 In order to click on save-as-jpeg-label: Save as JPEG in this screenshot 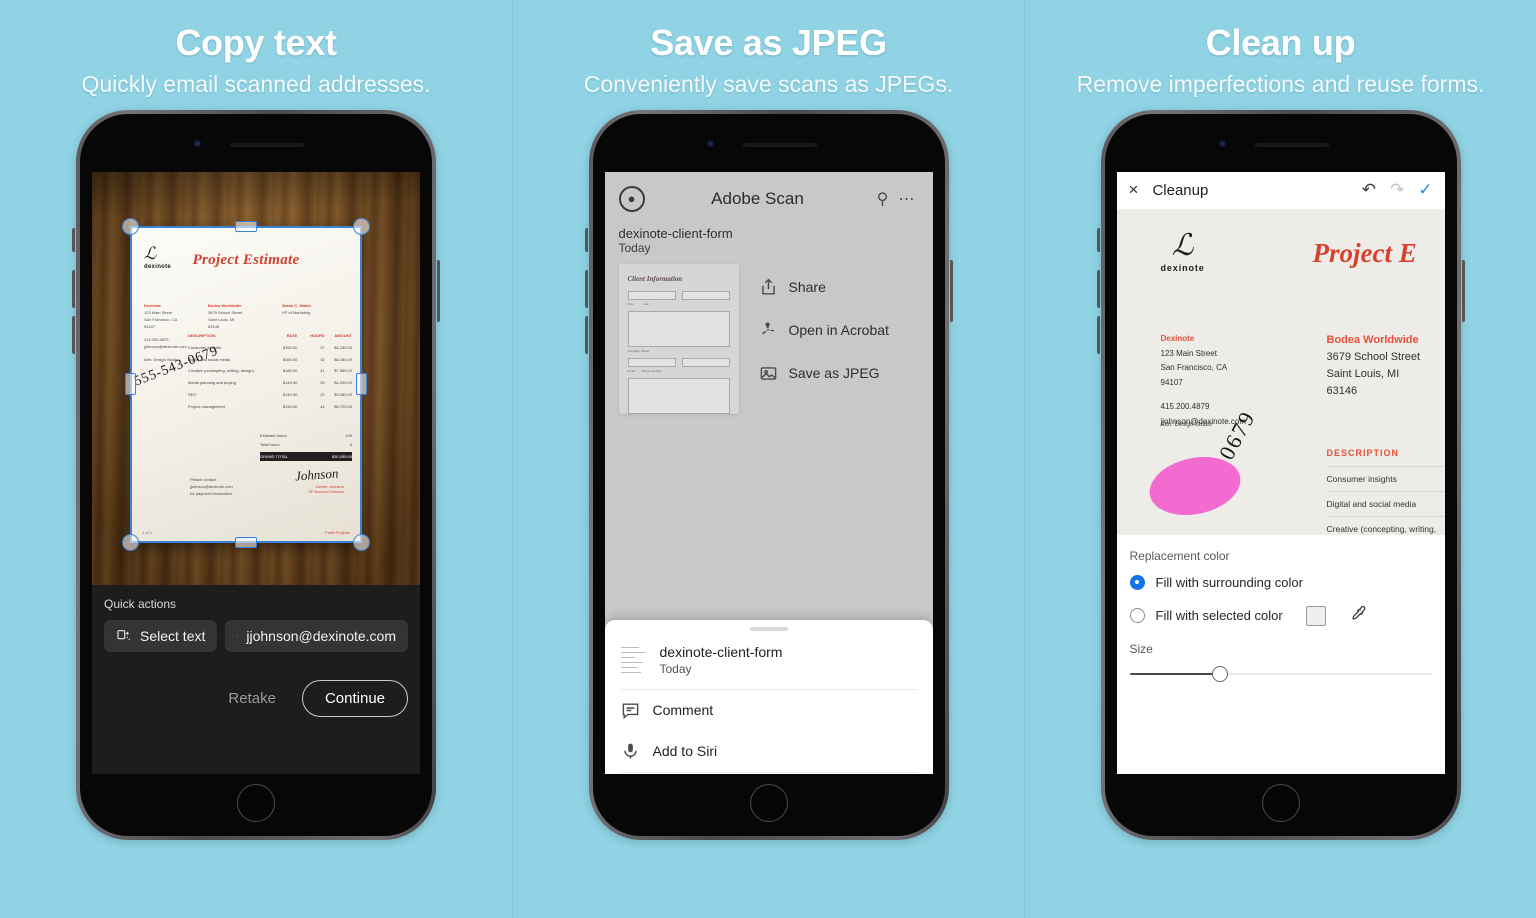, I will do `click(834, 373)`.